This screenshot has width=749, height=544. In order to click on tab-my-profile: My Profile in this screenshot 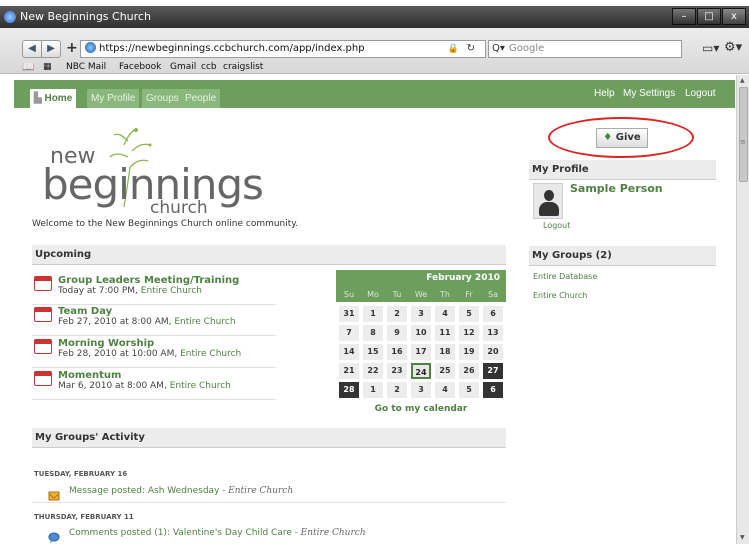, I will do `click(113, 98)`.